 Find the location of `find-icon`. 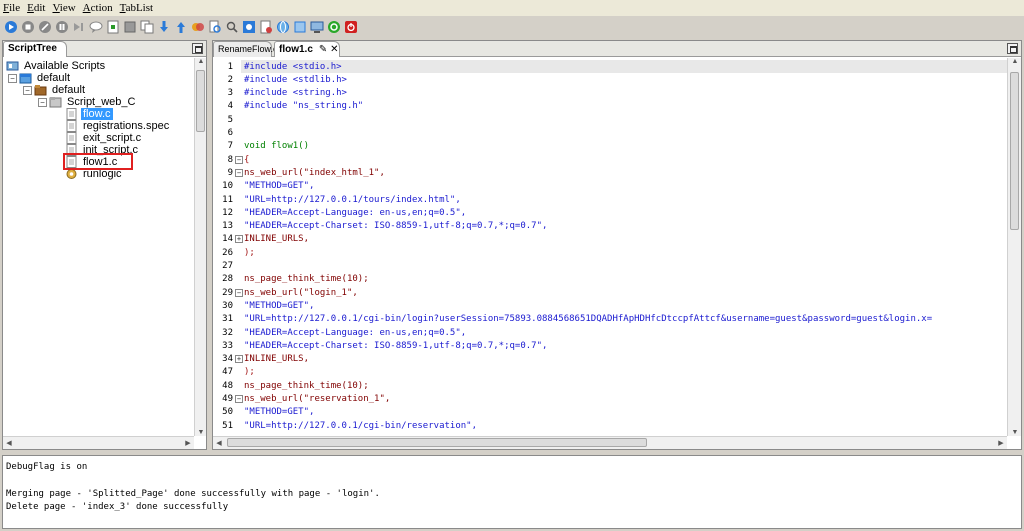

find-icon is located at coordinates (215, 27).